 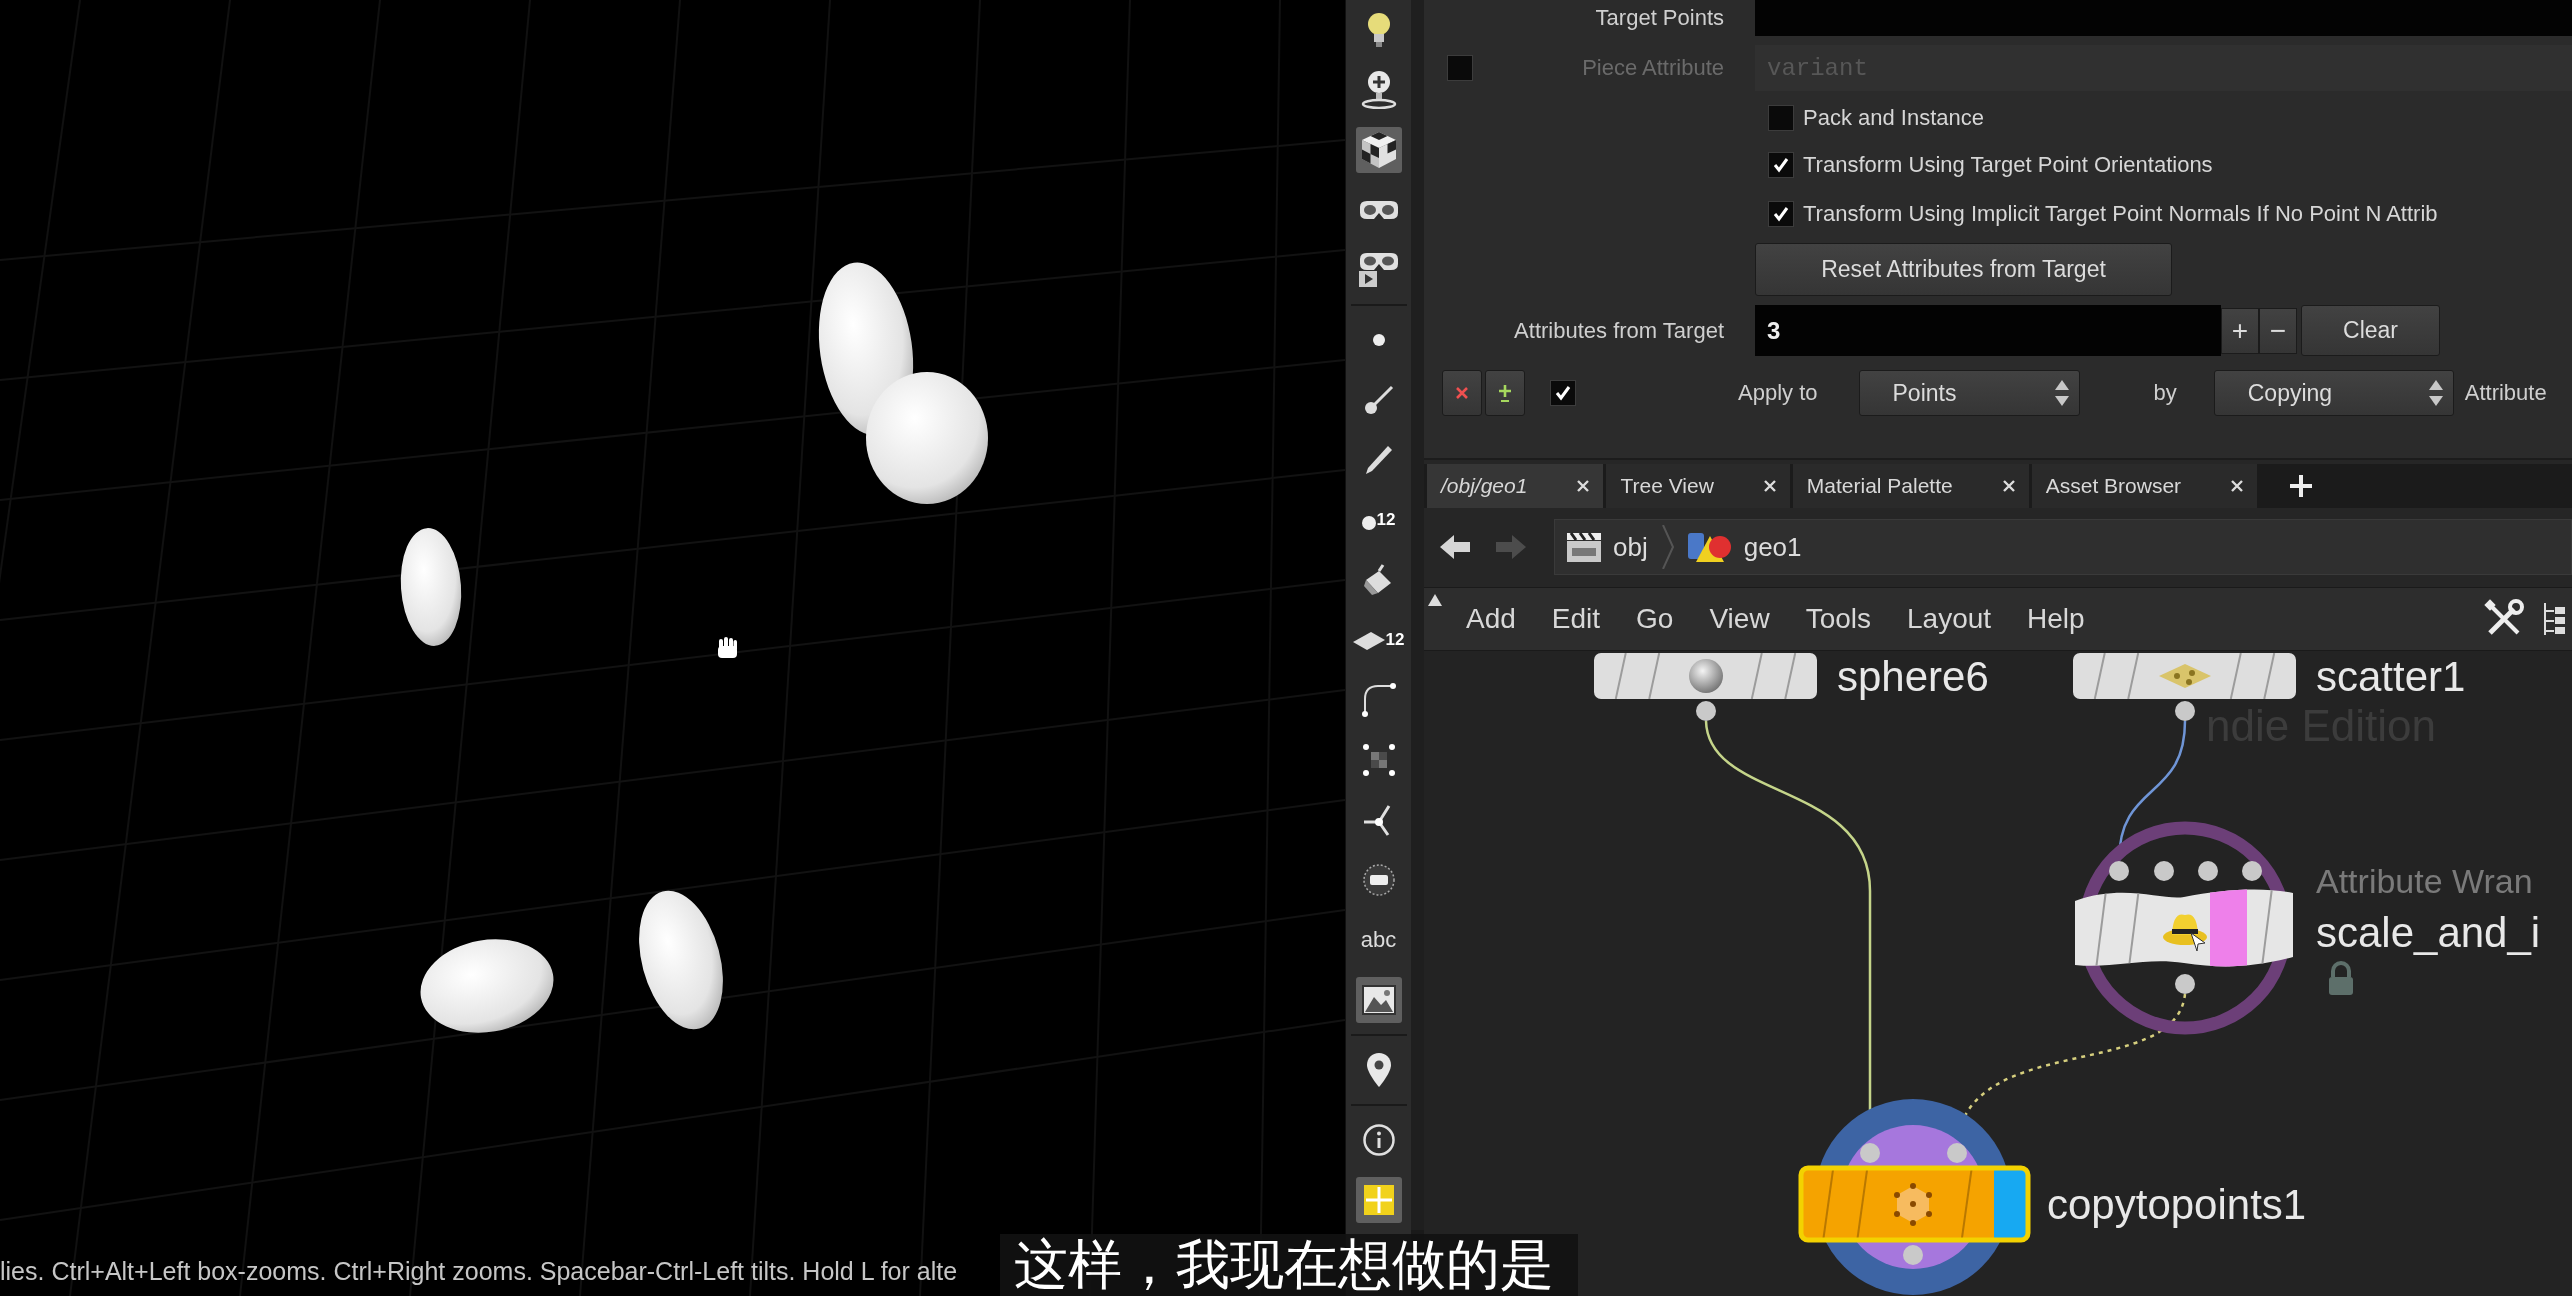 I want to click on node-name: sphere6, so click(x=1913, y=676).